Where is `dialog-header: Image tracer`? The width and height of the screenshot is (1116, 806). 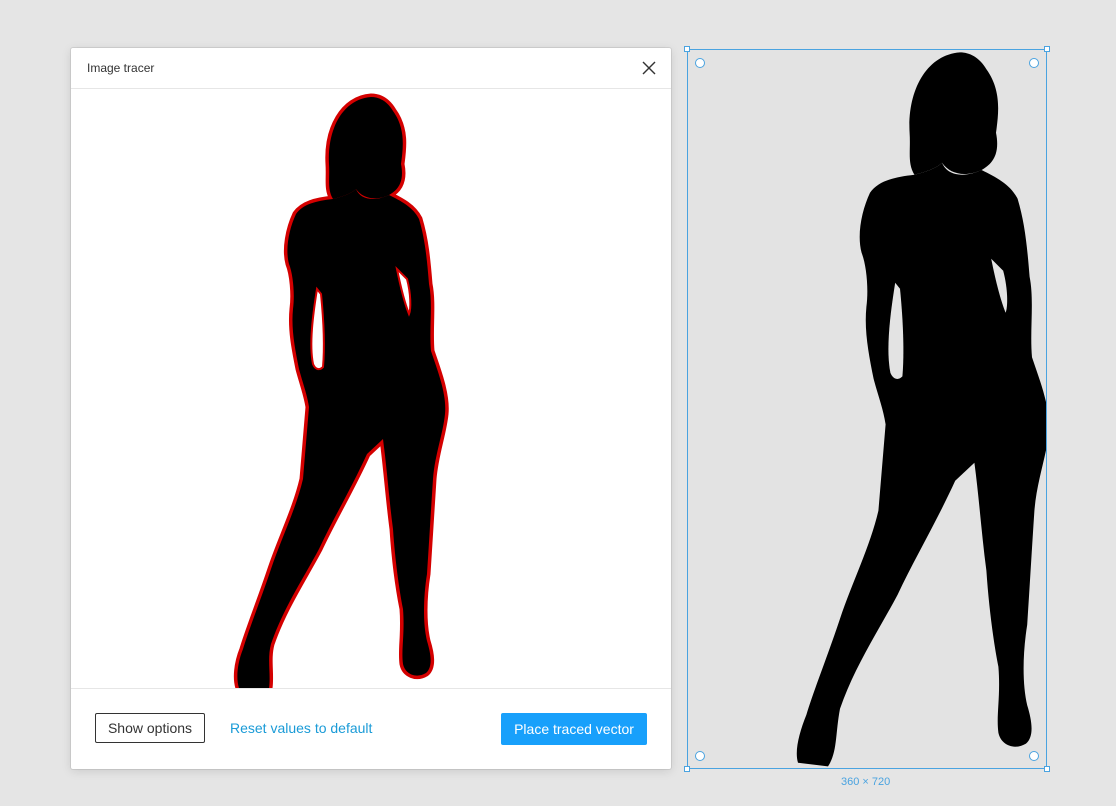 dialog-header: Image tracer is located at coordinates (371, 68).